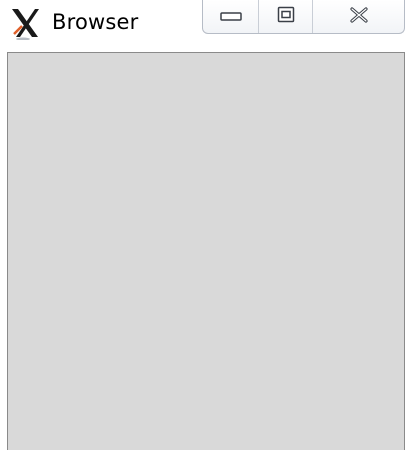 This screenshot has height=450, width=409. Describe the element at coordinates (95, 22) in the screenshot. I see `window-title: Browser` at that location.